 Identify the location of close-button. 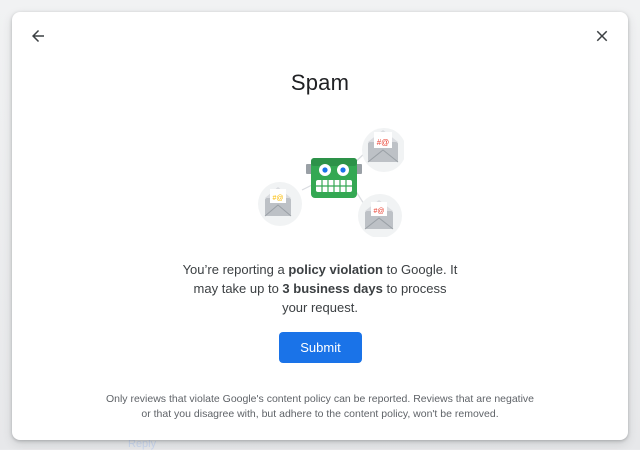
(602, 36).